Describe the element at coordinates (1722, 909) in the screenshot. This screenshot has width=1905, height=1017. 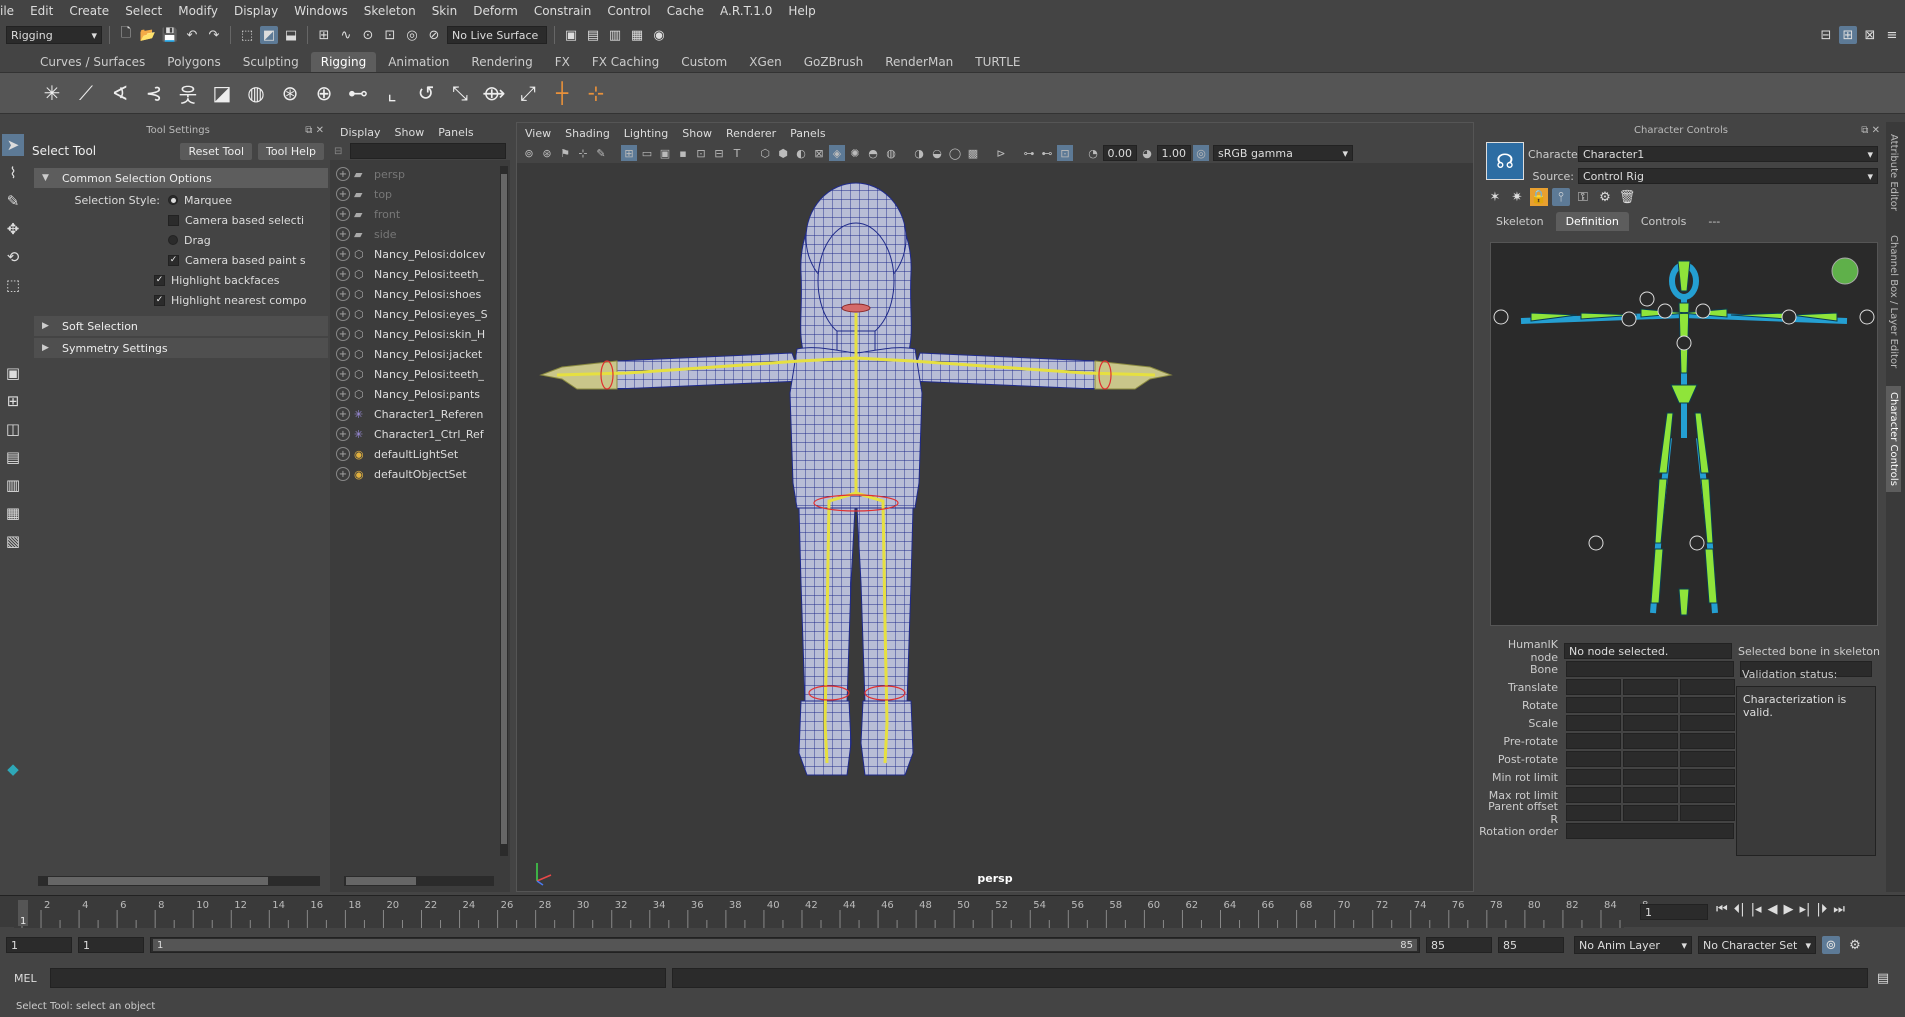
I see `go-to-start-icon: ⏮` at that location.